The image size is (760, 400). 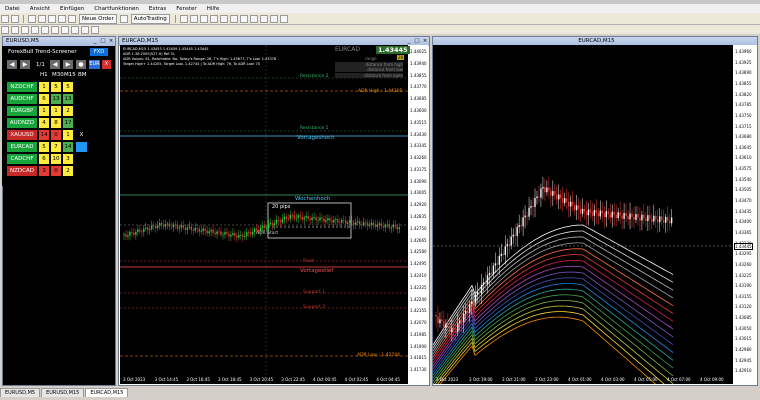 I want to click on indicators-icon, so click(x=263, y=18).